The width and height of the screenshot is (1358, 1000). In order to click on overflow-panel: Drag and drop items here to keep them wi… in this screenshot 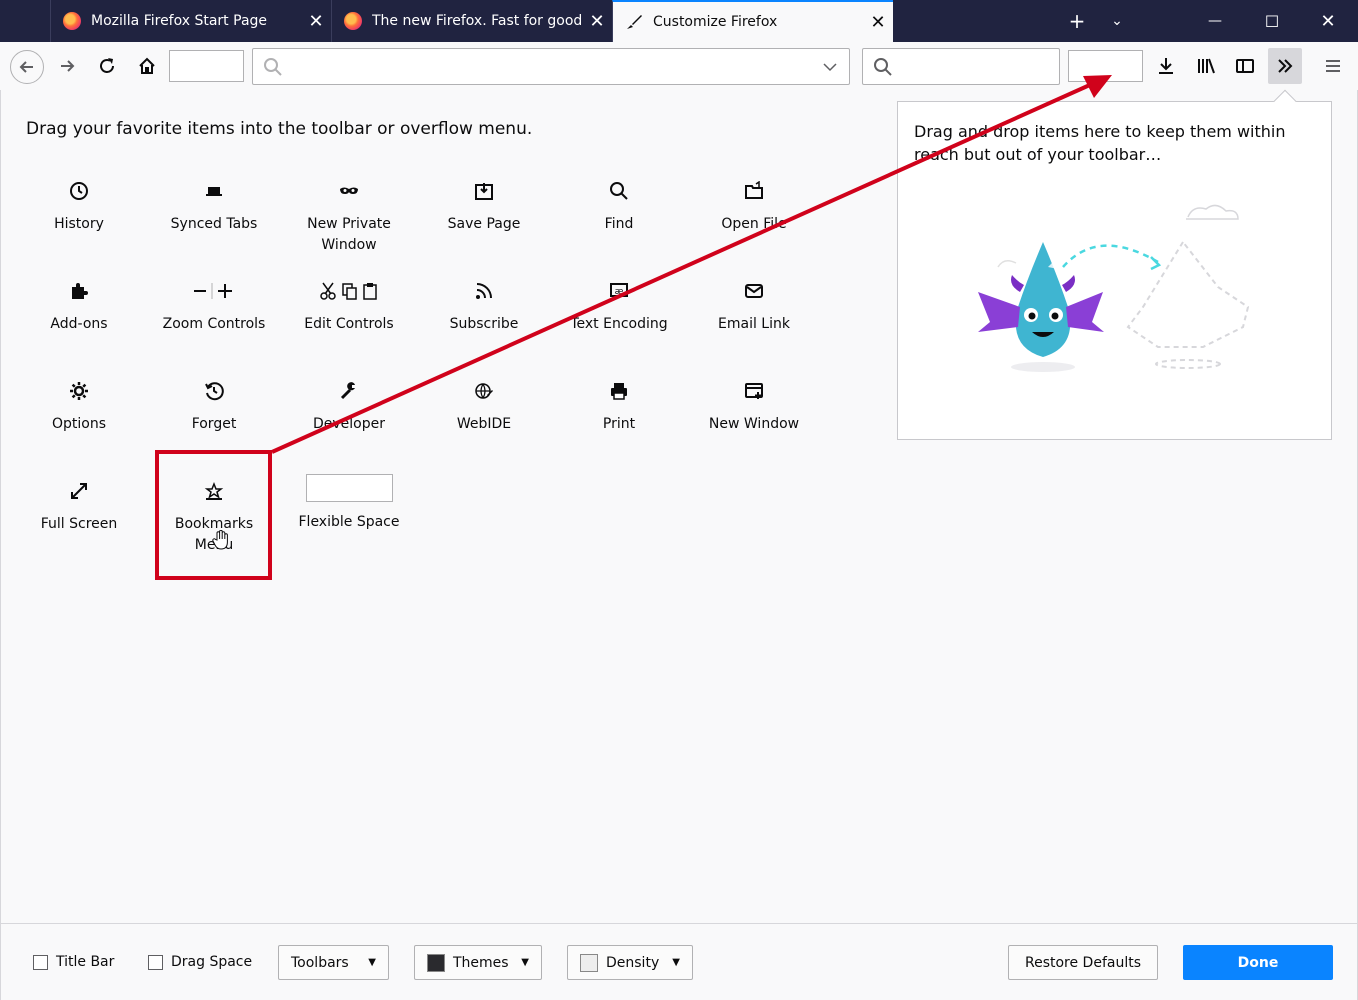, I will do `click(1114, 264)`.